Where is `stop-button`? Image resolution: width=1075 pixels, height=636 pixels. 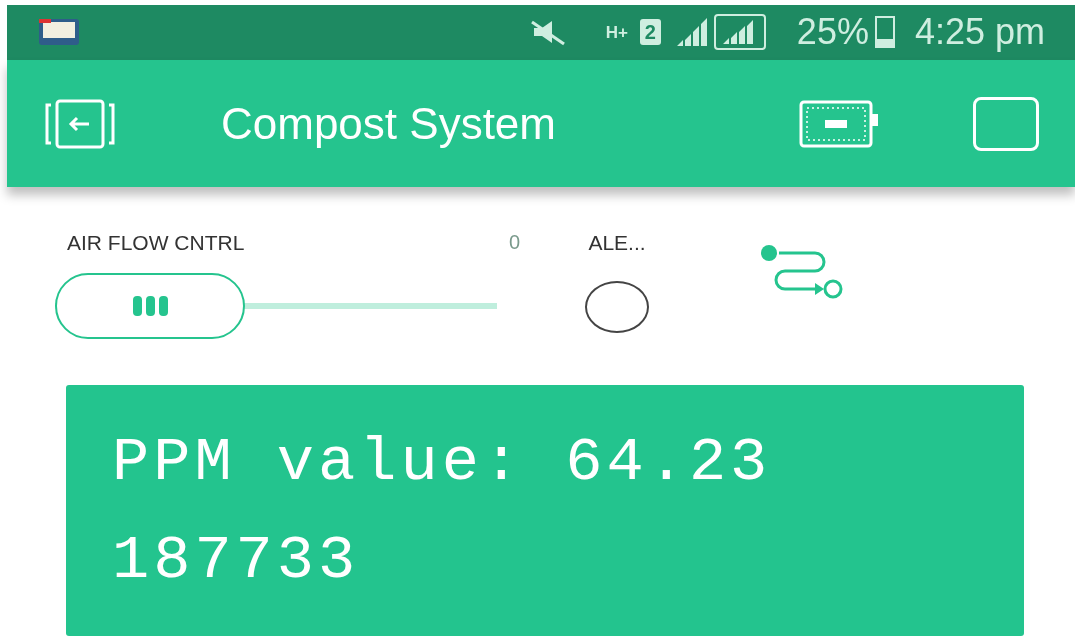 stop-button is located at coordinates (1006, 123).